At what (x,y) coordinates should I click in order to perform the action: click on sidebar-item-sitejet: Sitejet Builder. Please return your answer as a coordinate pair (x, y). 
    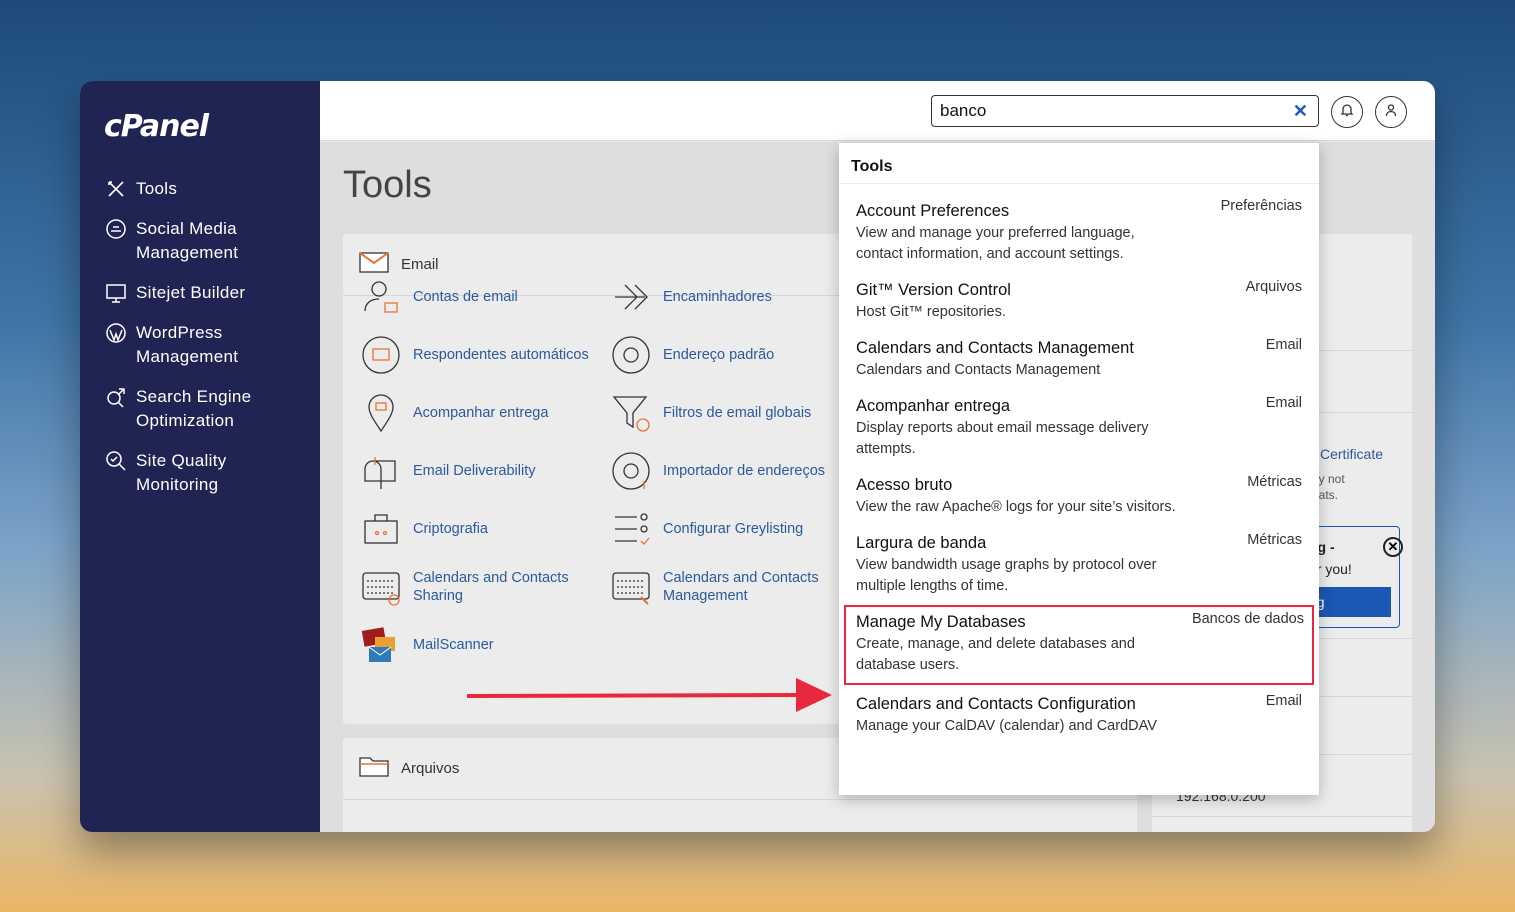
    Looking at the image, I should click on (200, 293).